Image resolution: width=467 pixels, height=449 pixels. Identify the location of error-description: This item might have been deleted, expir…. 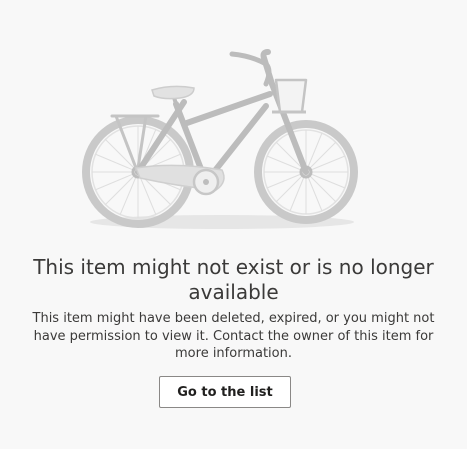
(233, 336).